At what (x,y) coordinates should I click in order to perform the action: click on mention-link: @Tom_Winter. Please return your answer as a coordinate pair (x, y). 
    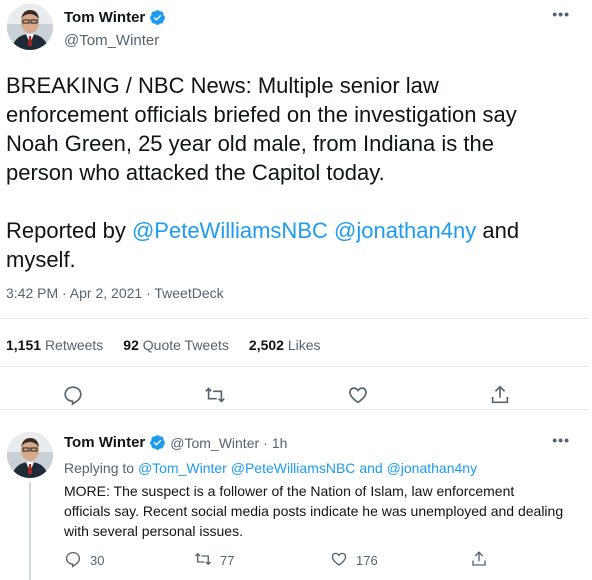
    Looking at the image, I should click on (182, 468).